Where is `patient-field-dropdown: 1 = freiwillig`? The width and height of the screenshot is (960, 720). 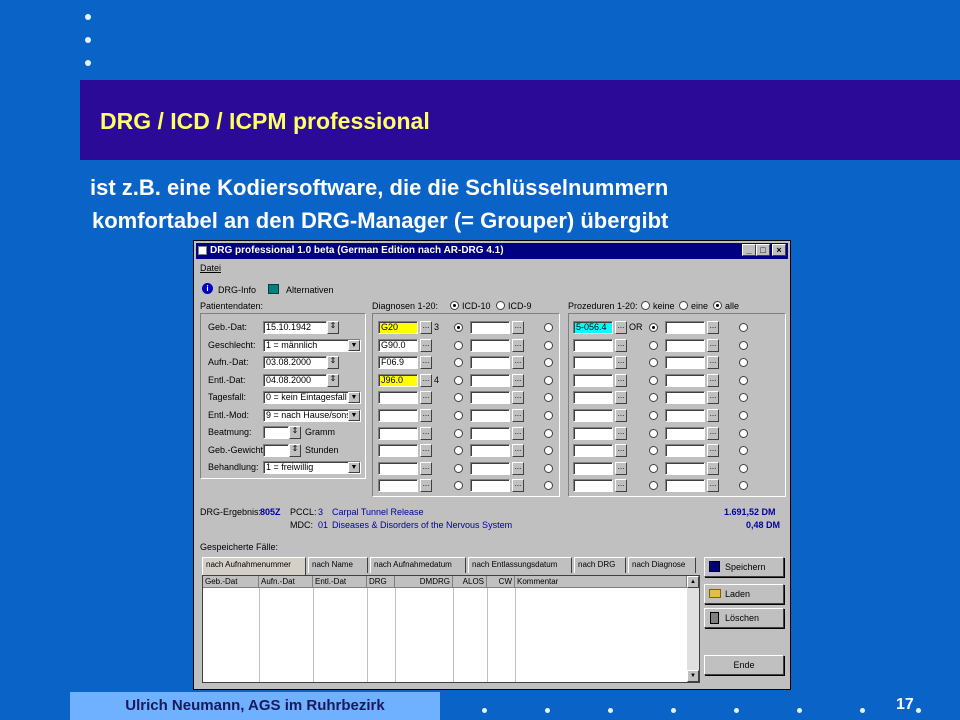
patient-field-dropdown: 1 = freiwillig is located at coordinates (312, 467).